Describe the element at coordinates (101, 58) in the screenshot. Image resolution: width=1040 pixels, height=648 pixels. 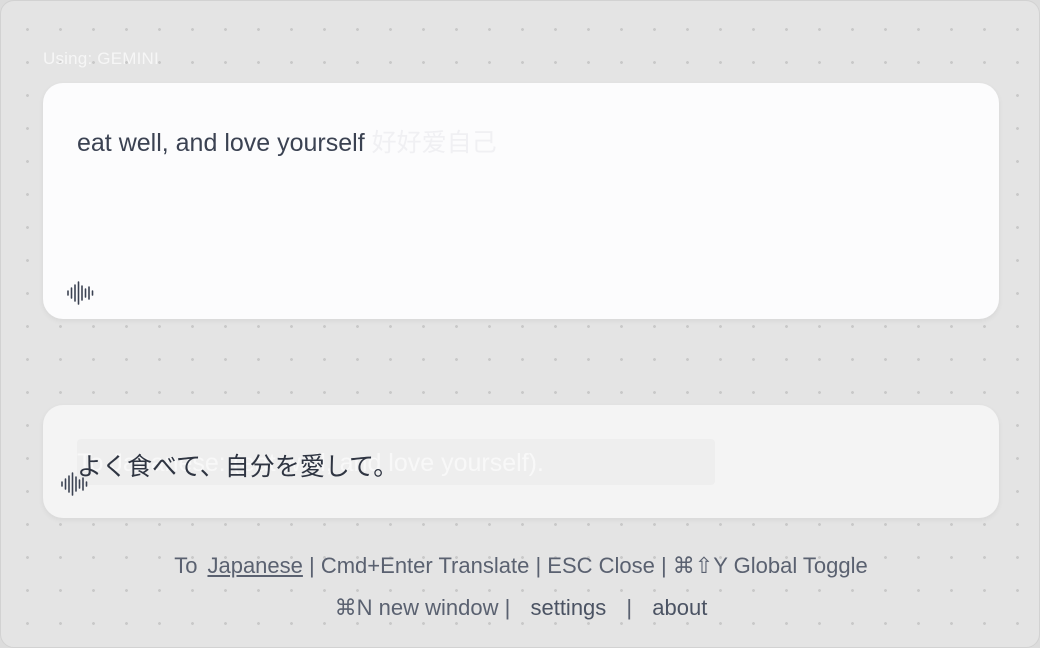
I see `provider-label: Using: GEMINI` at that location.